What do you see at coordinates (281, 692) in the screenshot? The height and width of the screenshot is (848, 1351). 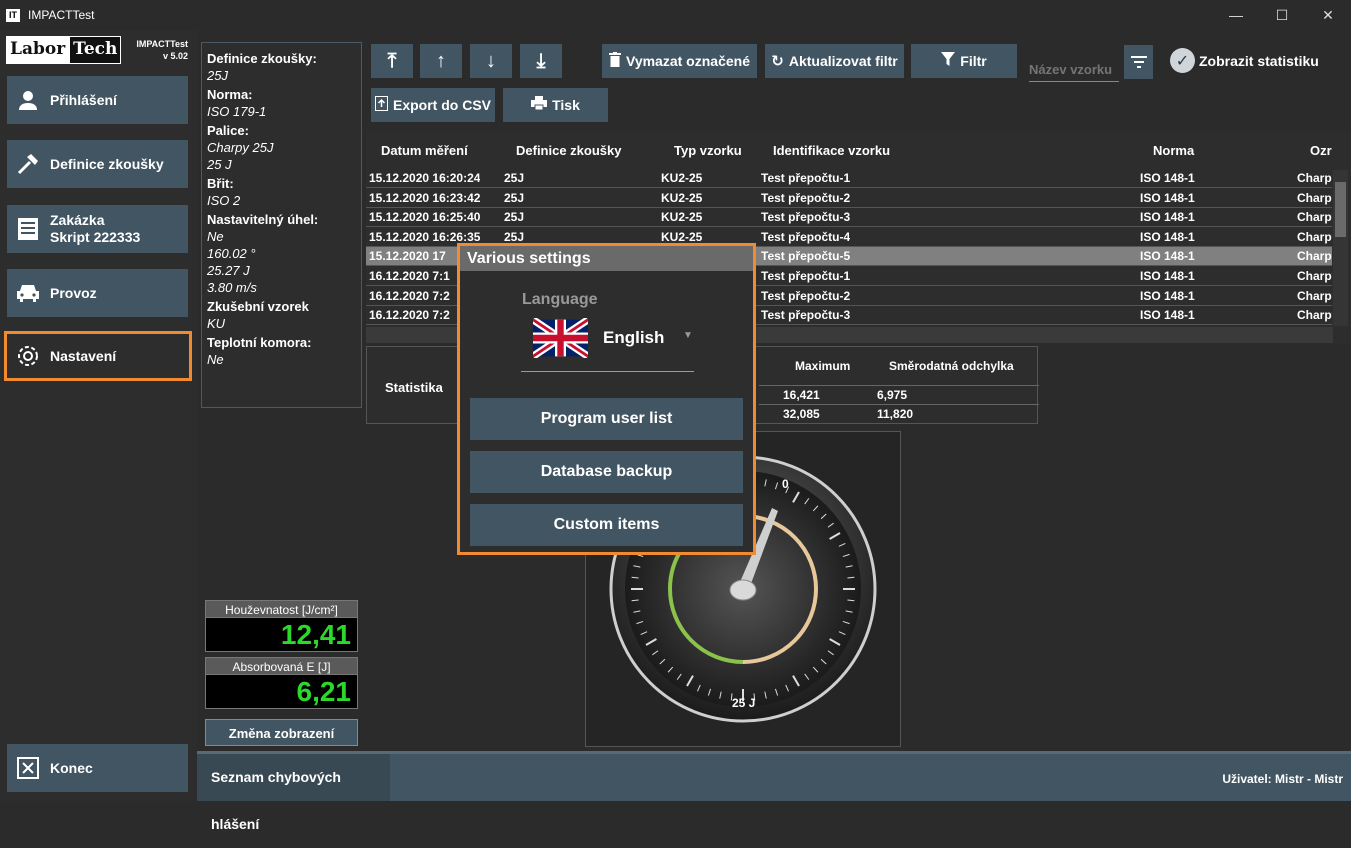 I see `energy-value: 6,21` at bounding box center [281, 692].